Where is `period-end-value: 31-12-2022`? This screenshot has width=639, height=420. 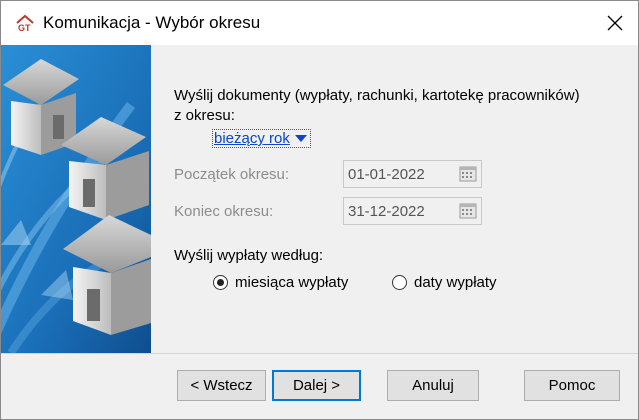 period-end-value: 31-12-2022 is located at coordinates (386, 211).